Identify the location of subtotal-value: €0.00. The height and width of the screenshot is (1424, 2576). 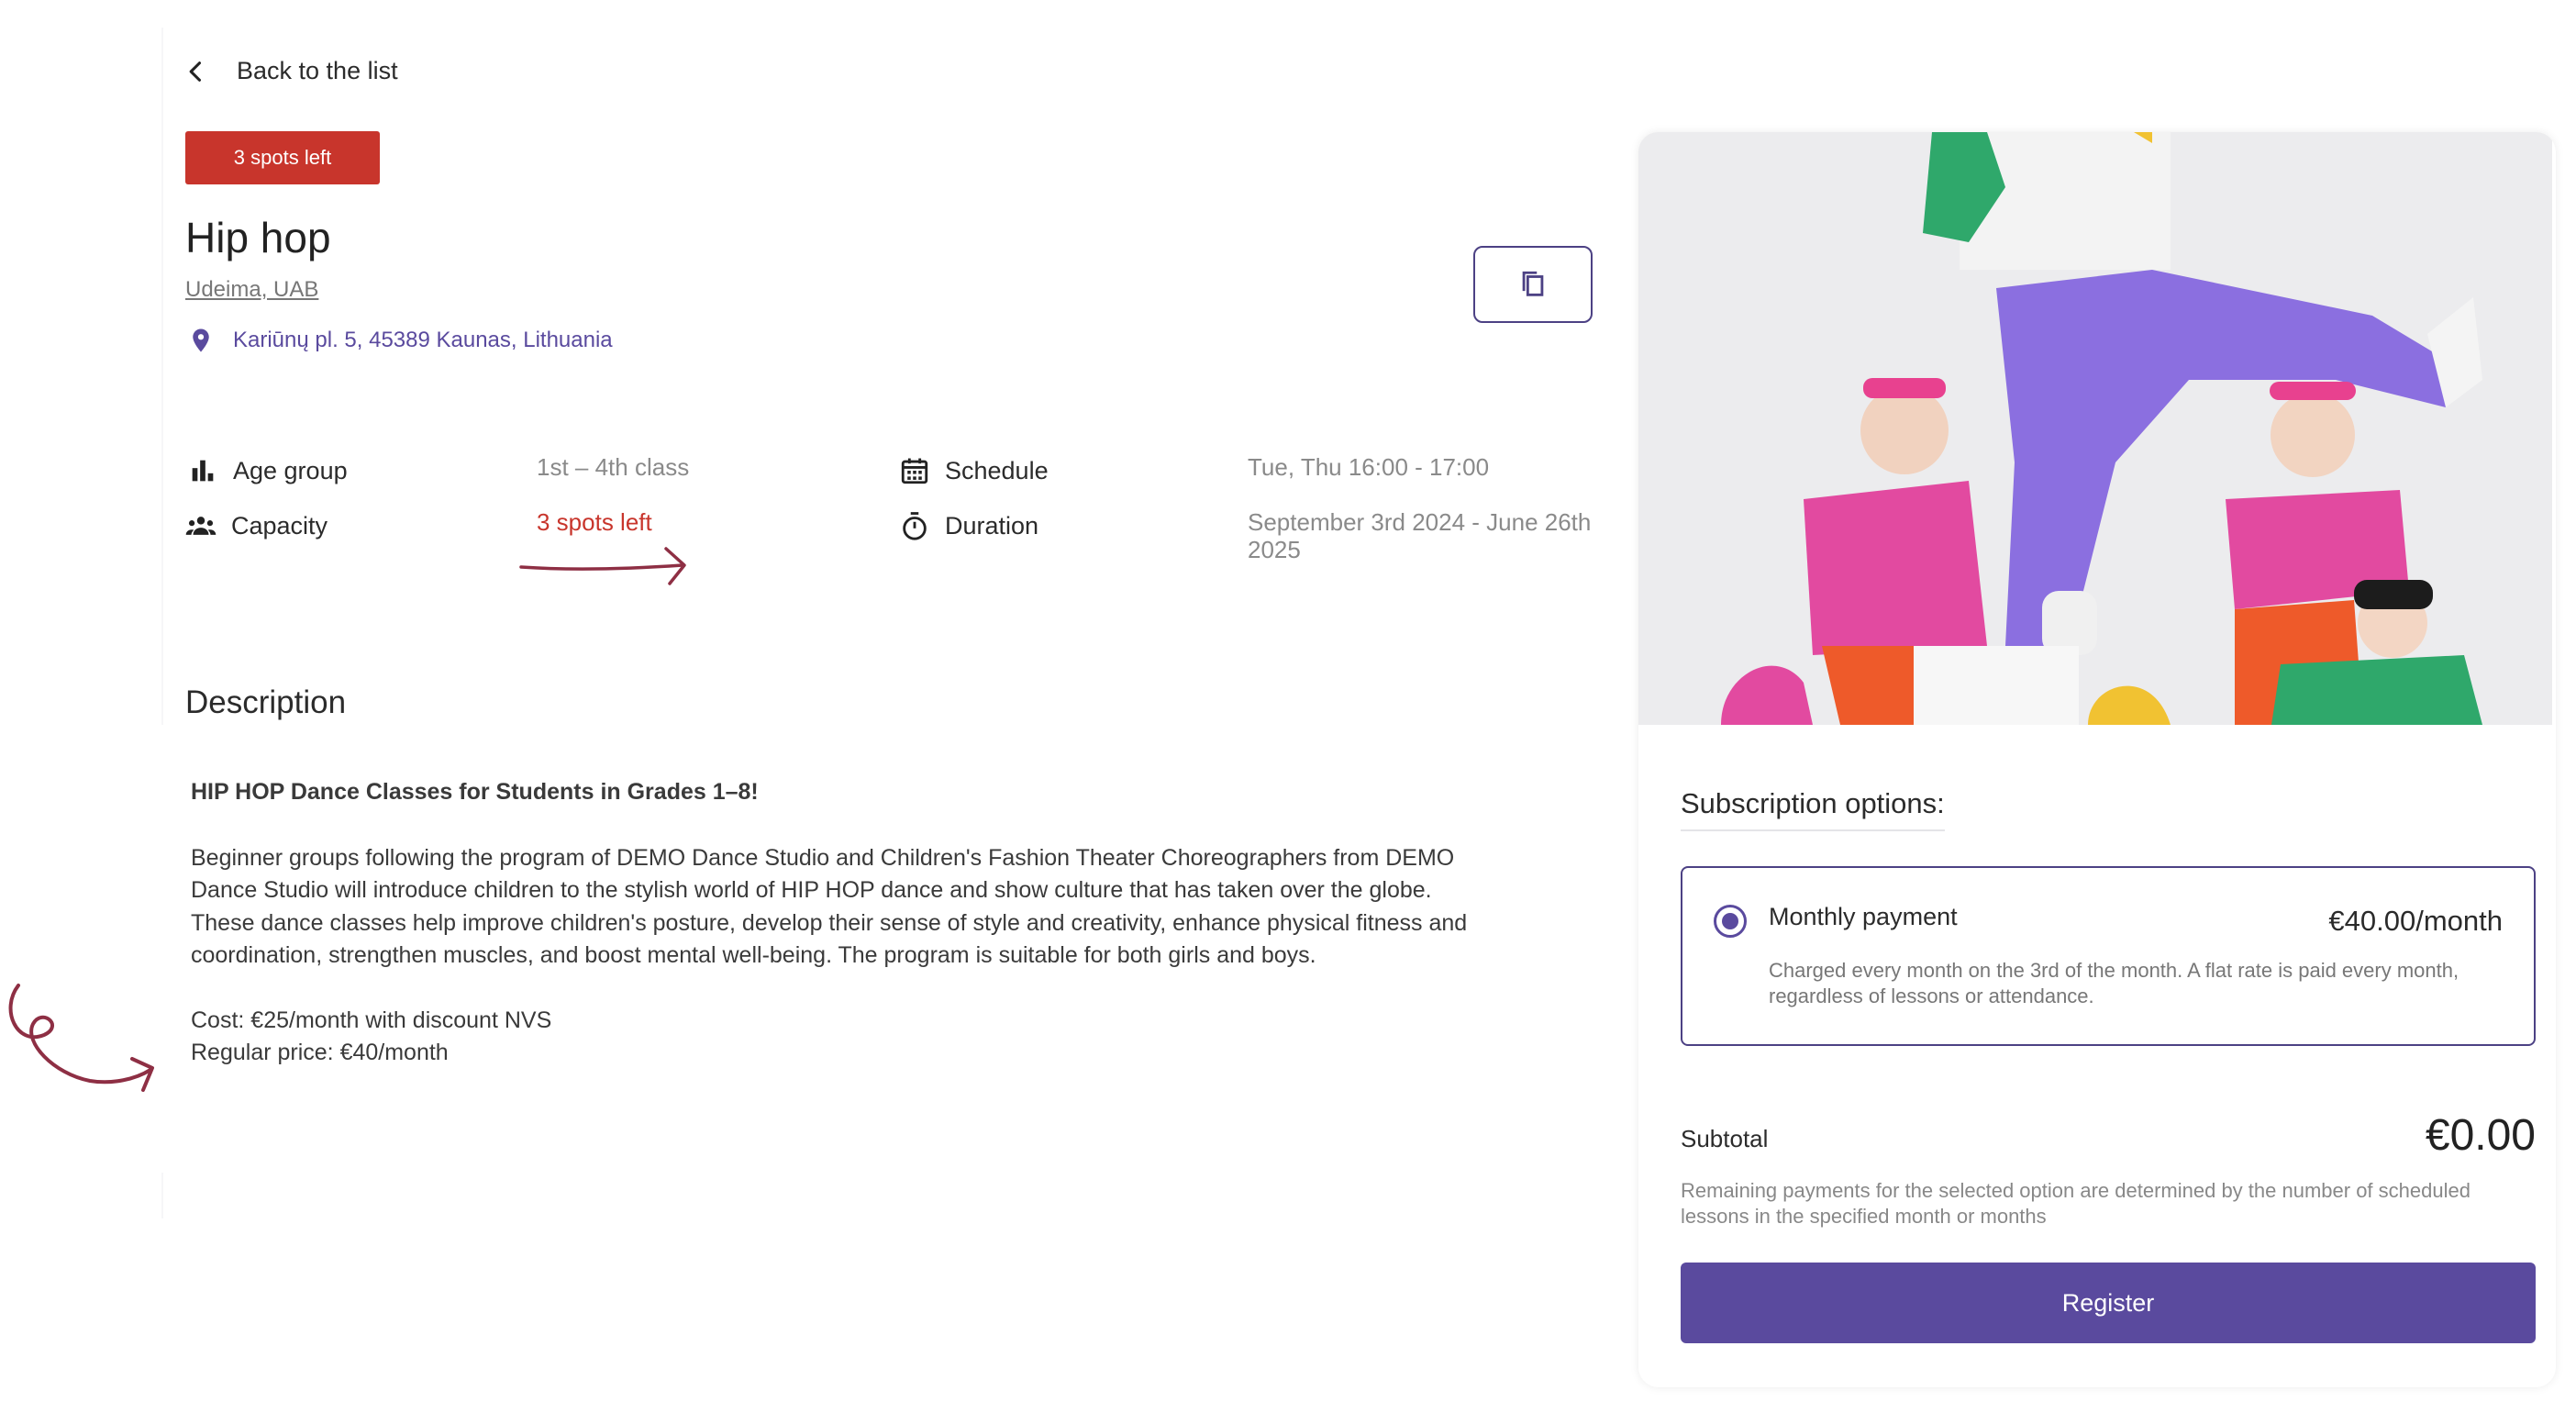
(2480, 1135).